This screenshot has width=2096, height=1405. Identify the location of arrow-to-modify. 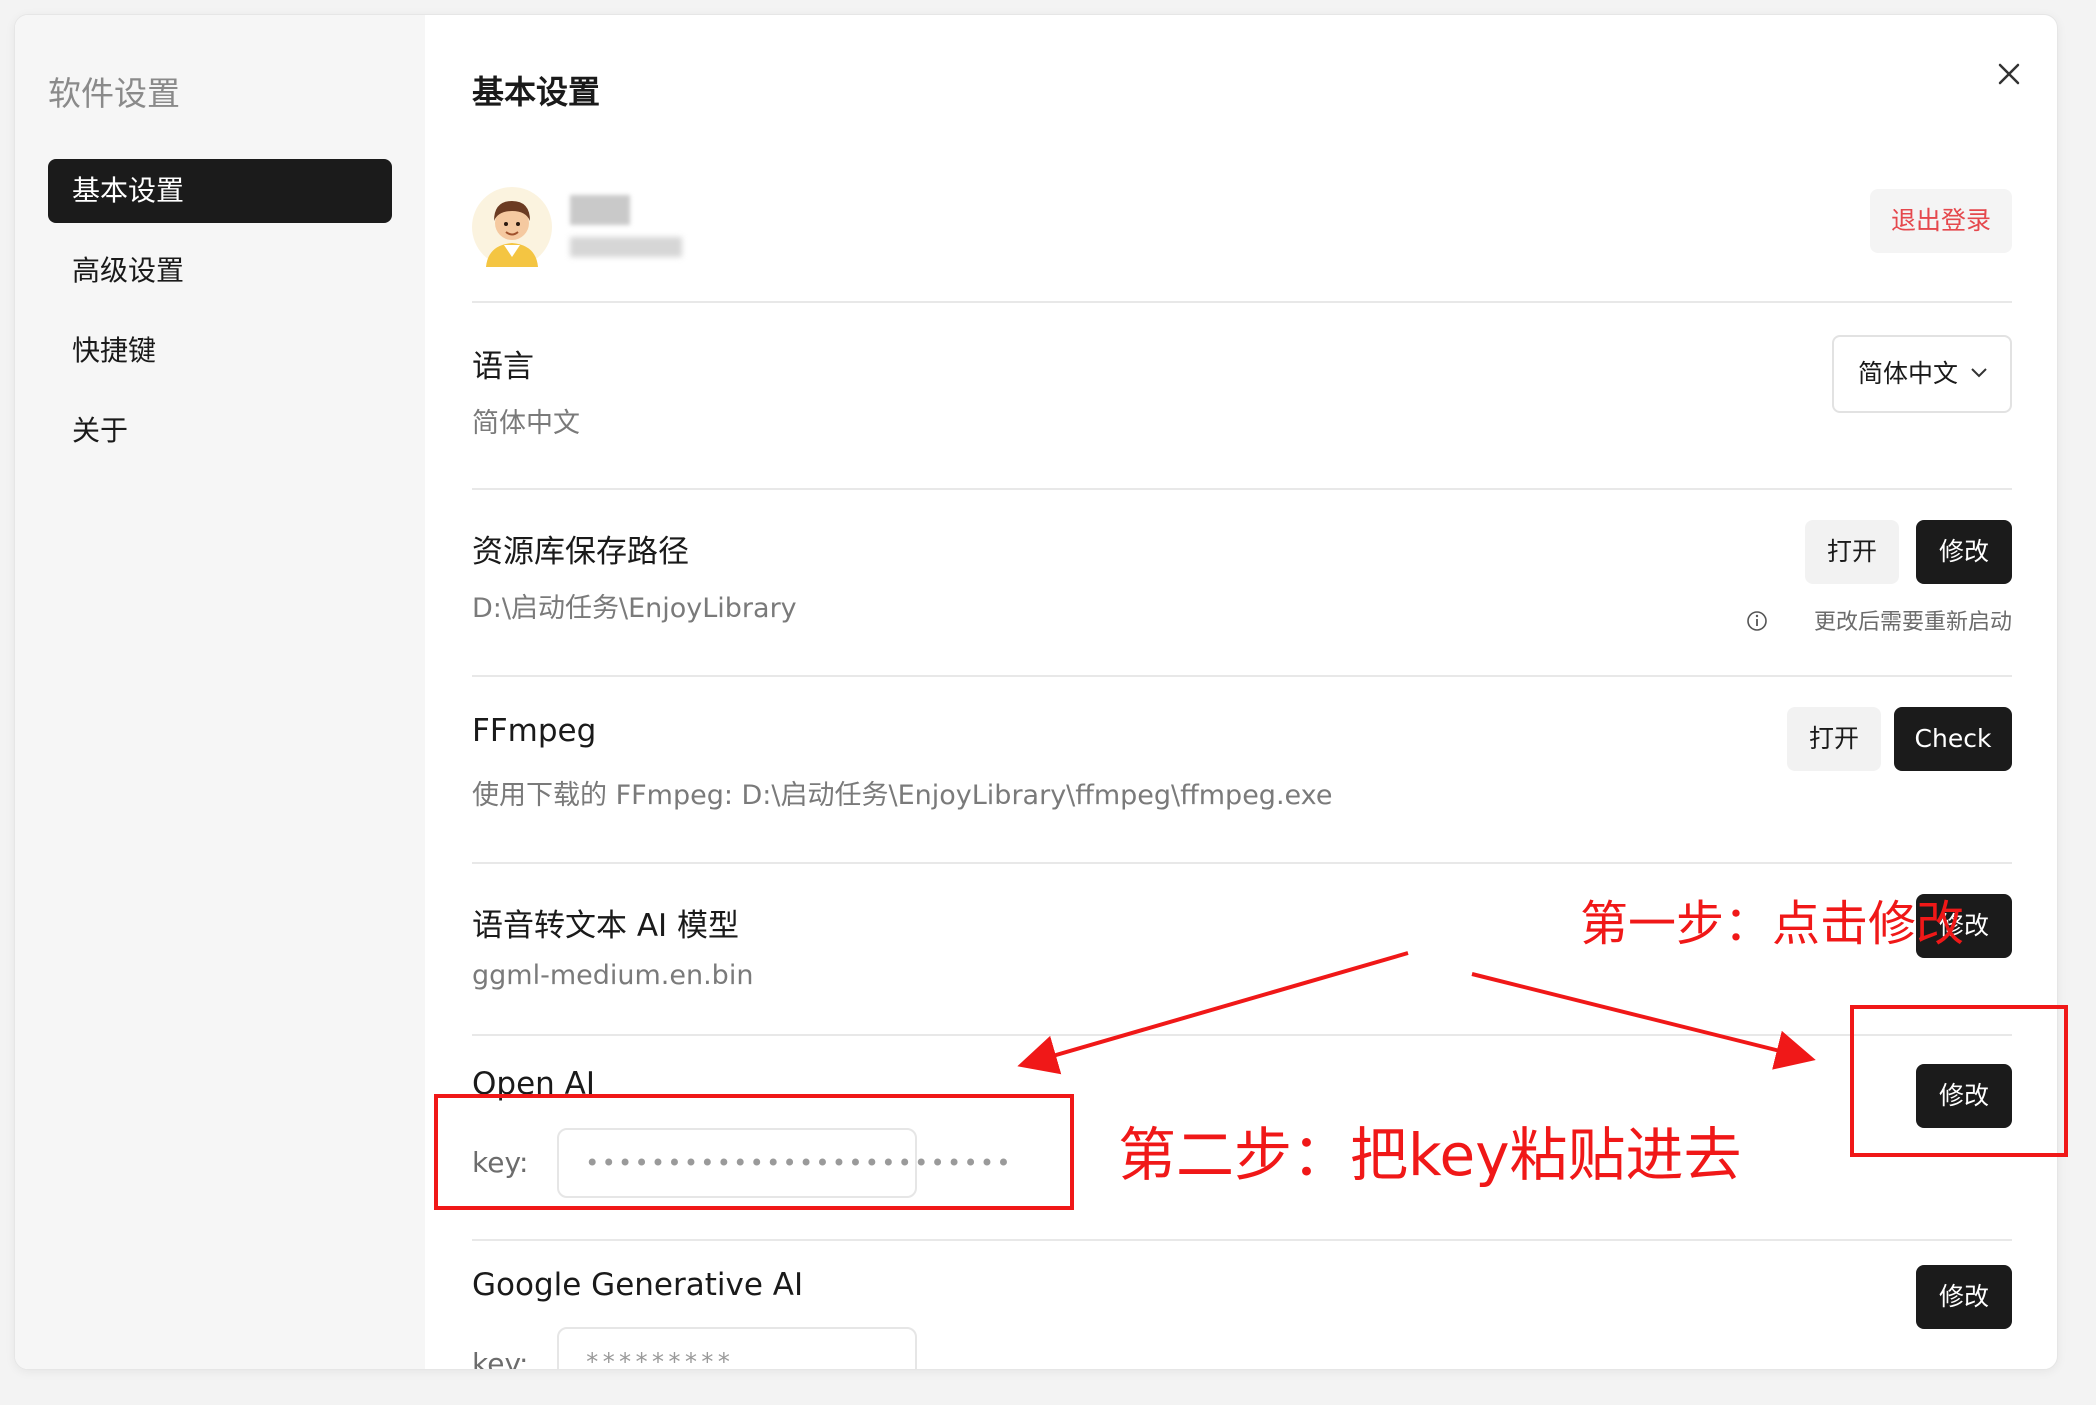
(1643, 1021).